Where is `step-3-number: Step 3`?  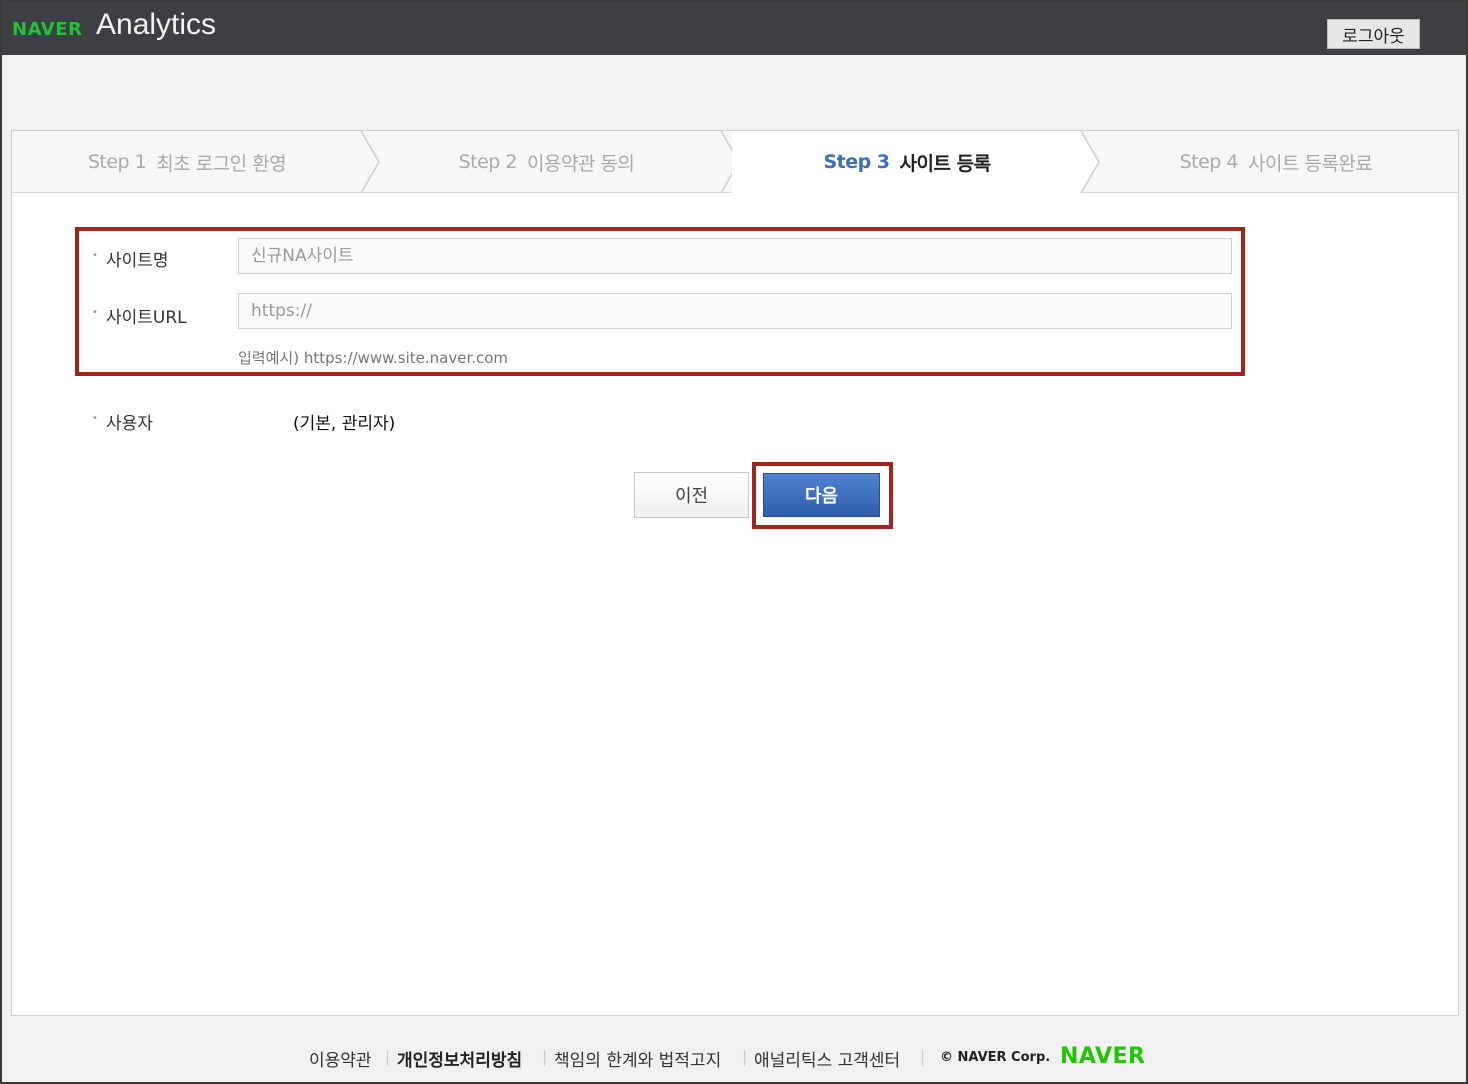
step-3-number: Step 3 is located at coordinates (856, 162).